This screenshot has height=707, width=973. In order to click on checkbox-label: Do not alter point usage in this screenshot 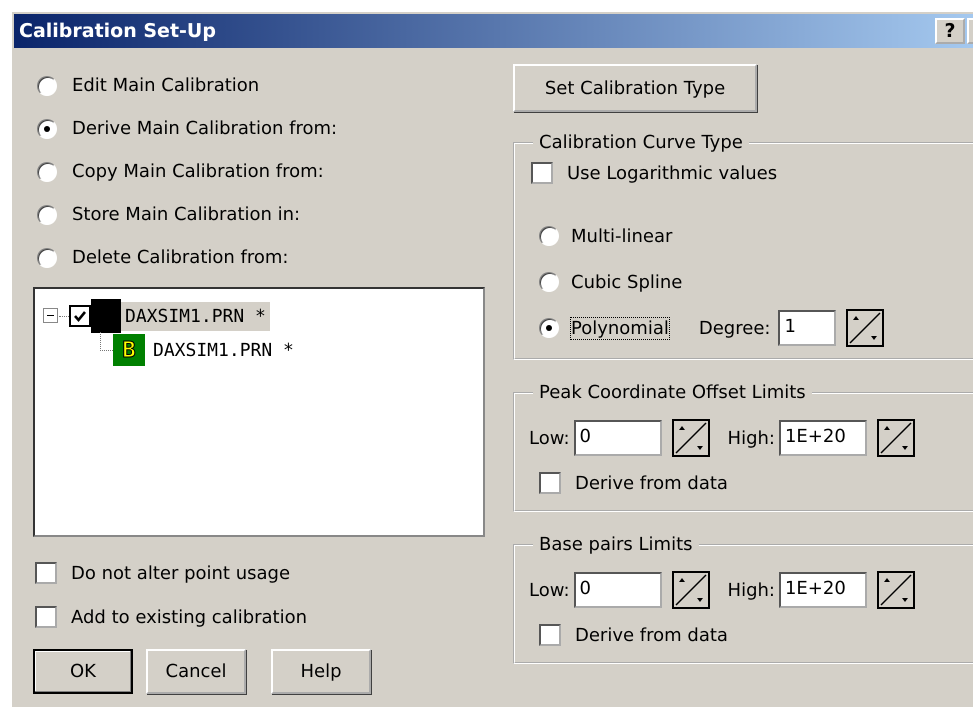, I will do `click(180, 573)`.